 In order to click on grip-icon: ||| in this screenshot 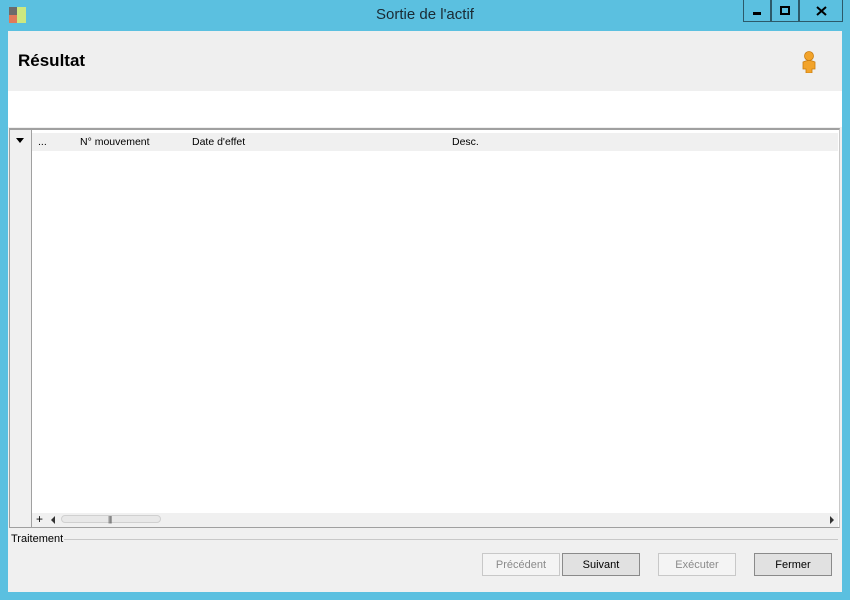, I will do `click(110, 519)`.